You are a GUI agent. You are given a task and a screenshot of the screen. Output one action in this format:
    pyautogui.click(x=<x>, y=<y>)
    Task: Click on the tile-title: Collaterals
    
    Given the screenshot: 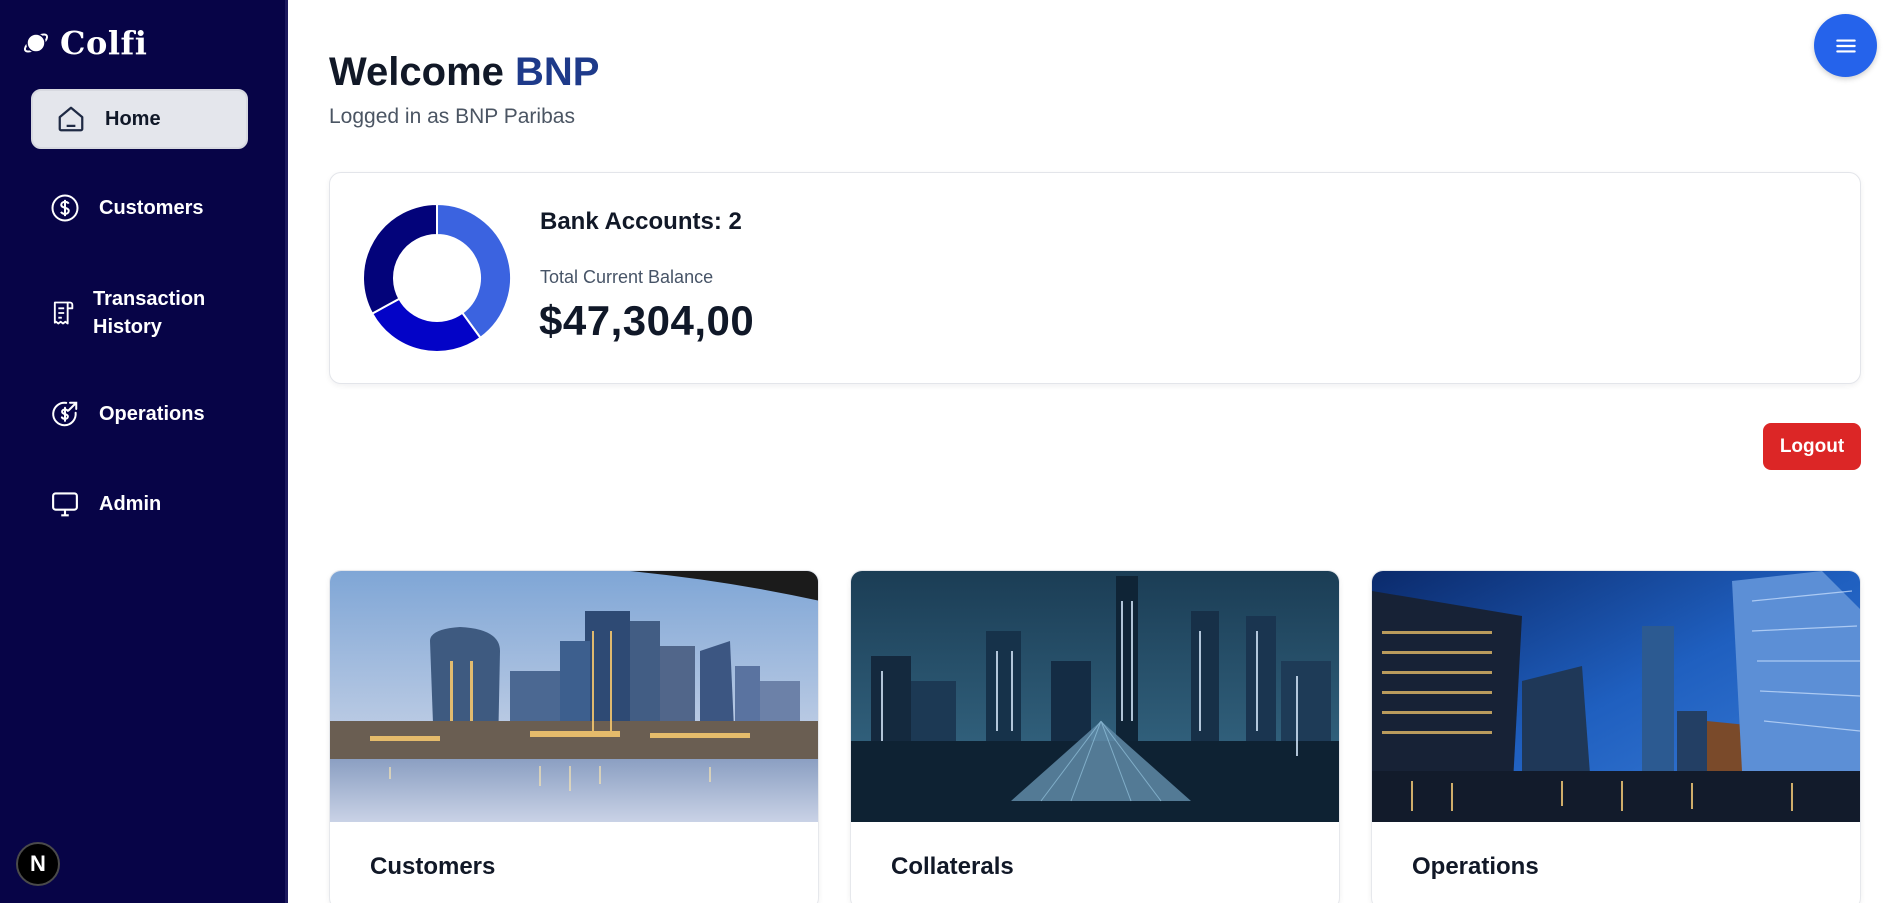 What is the action you would take?
    pyautogui.click(x=952, y=866)
    